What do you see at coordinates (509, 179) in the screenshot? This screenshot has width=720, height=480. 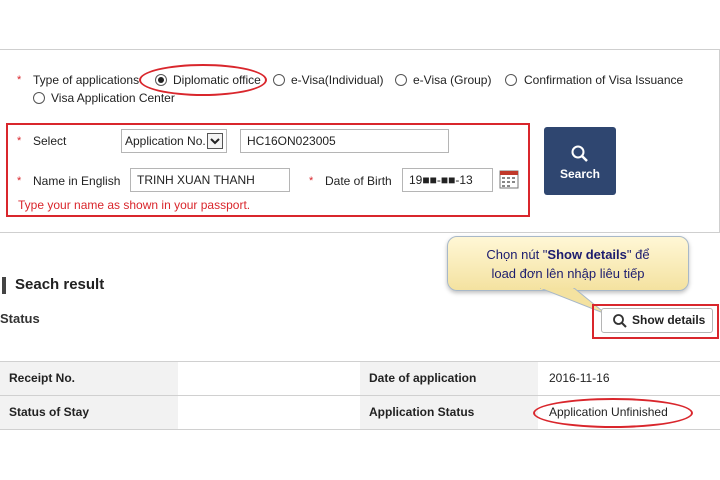 I see `calendar-icon` at bounding box center [509, 179].